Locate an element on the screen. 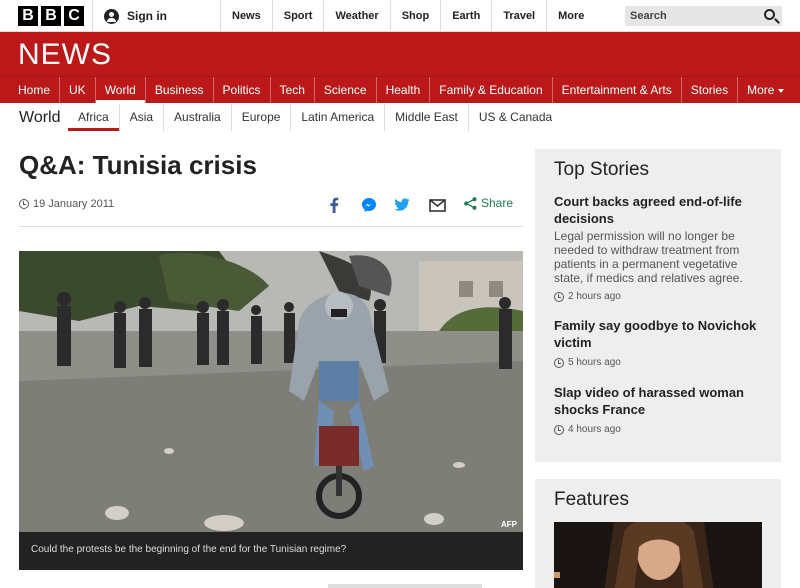 The width and height of the screenshot is (800, 588). features-panel: Features is located at coordinates (658, 533).